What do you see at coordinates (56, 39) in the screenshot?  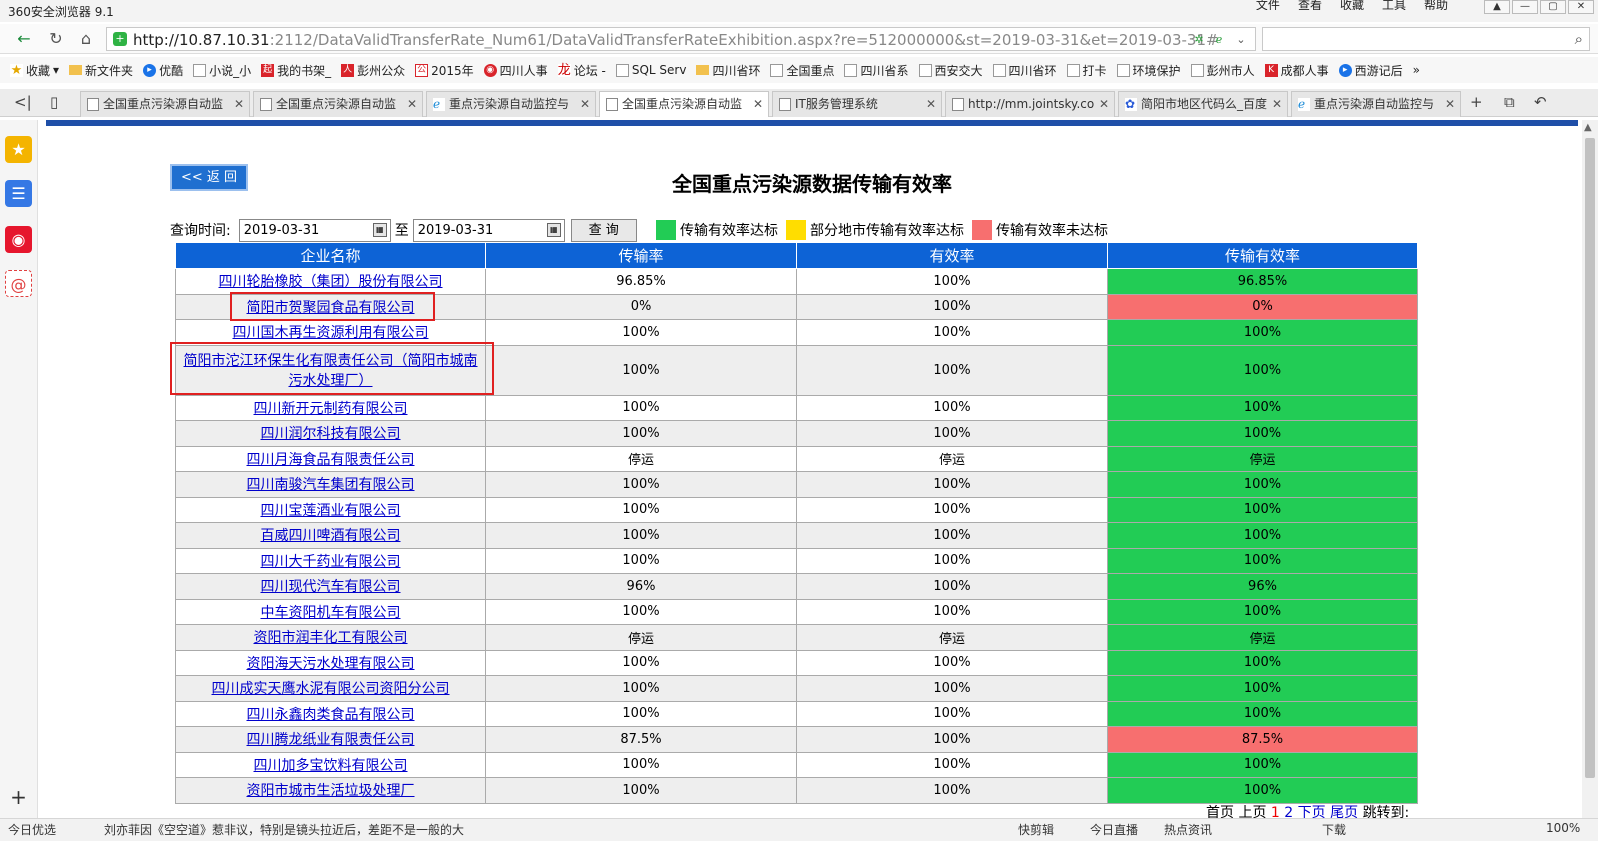 I see `refresh-icon: ↻` at bounding box center [56, 39].